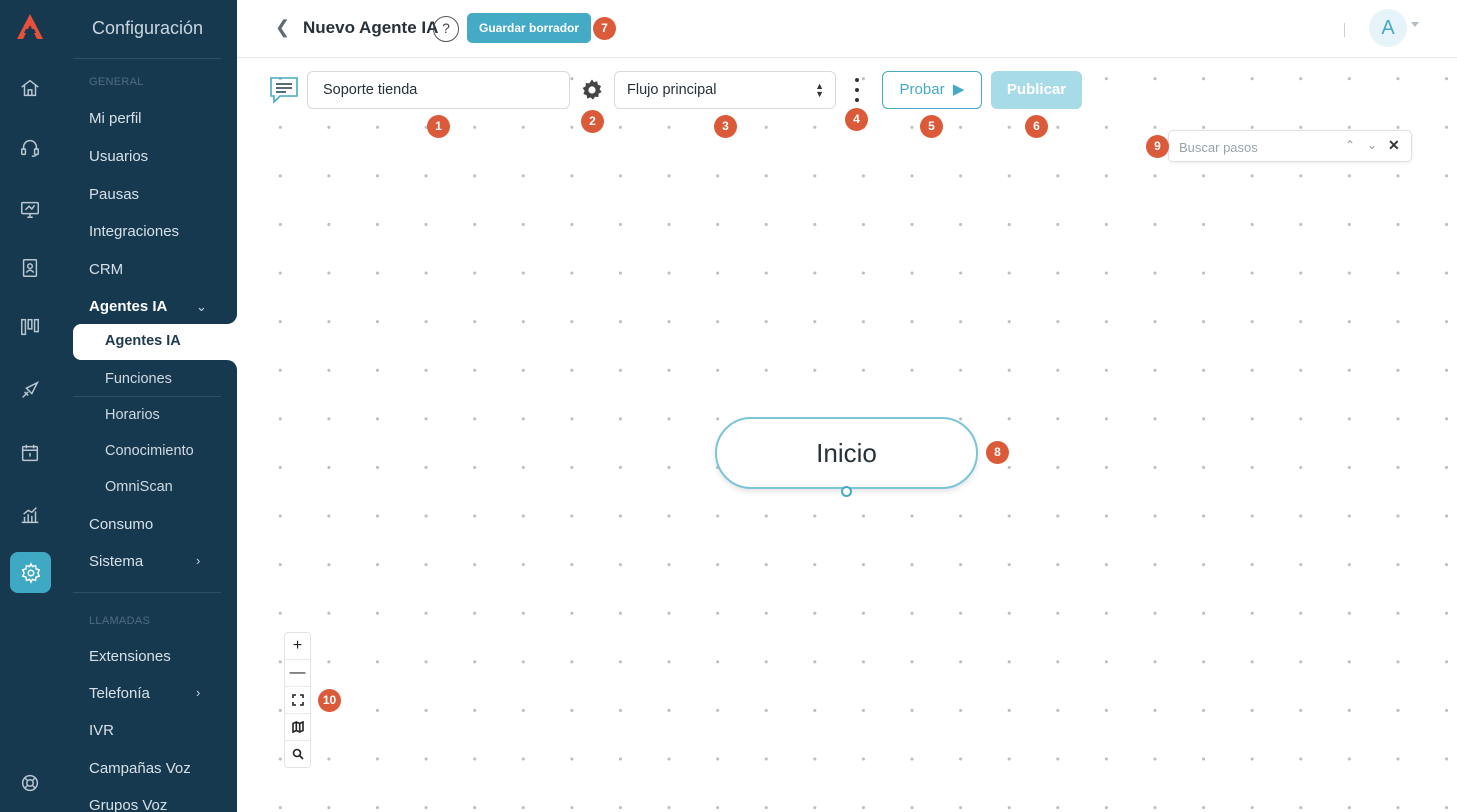 The height and width of the screenshot is (812, 1457). What do you see at coordinates (819, 90) in the screenshot?
I see `sort-arrows-icon: ▲ ▼` at bounding box center [819, 90].